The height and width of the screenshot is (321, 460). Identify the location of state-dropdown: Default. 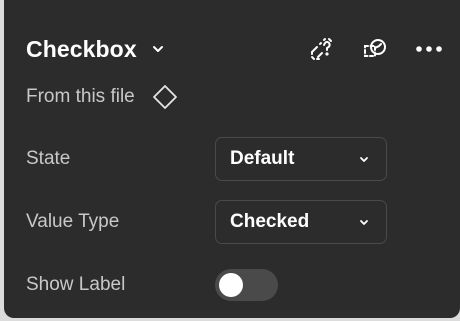
(301, 159).